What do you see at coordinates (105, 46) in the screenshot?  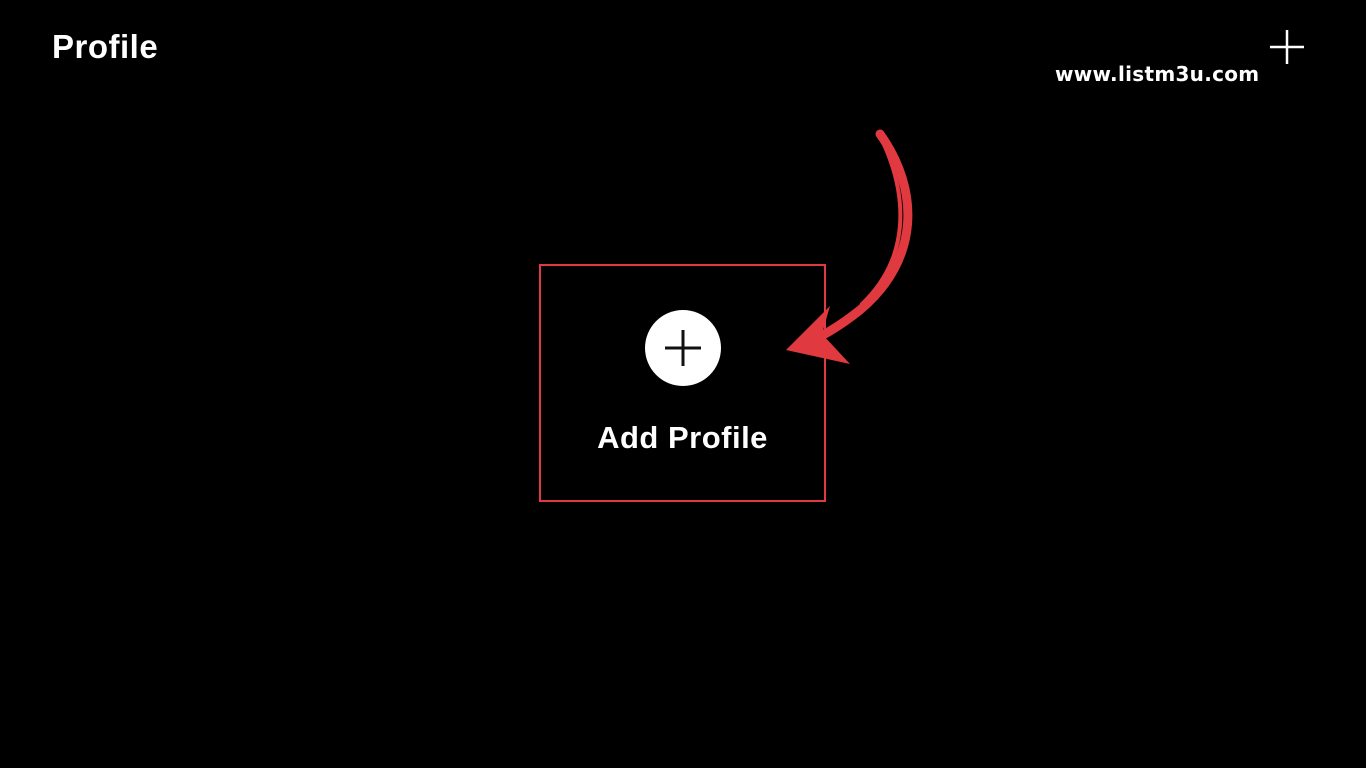 I see `page-title: Profile` at bounding box center [105, 46].